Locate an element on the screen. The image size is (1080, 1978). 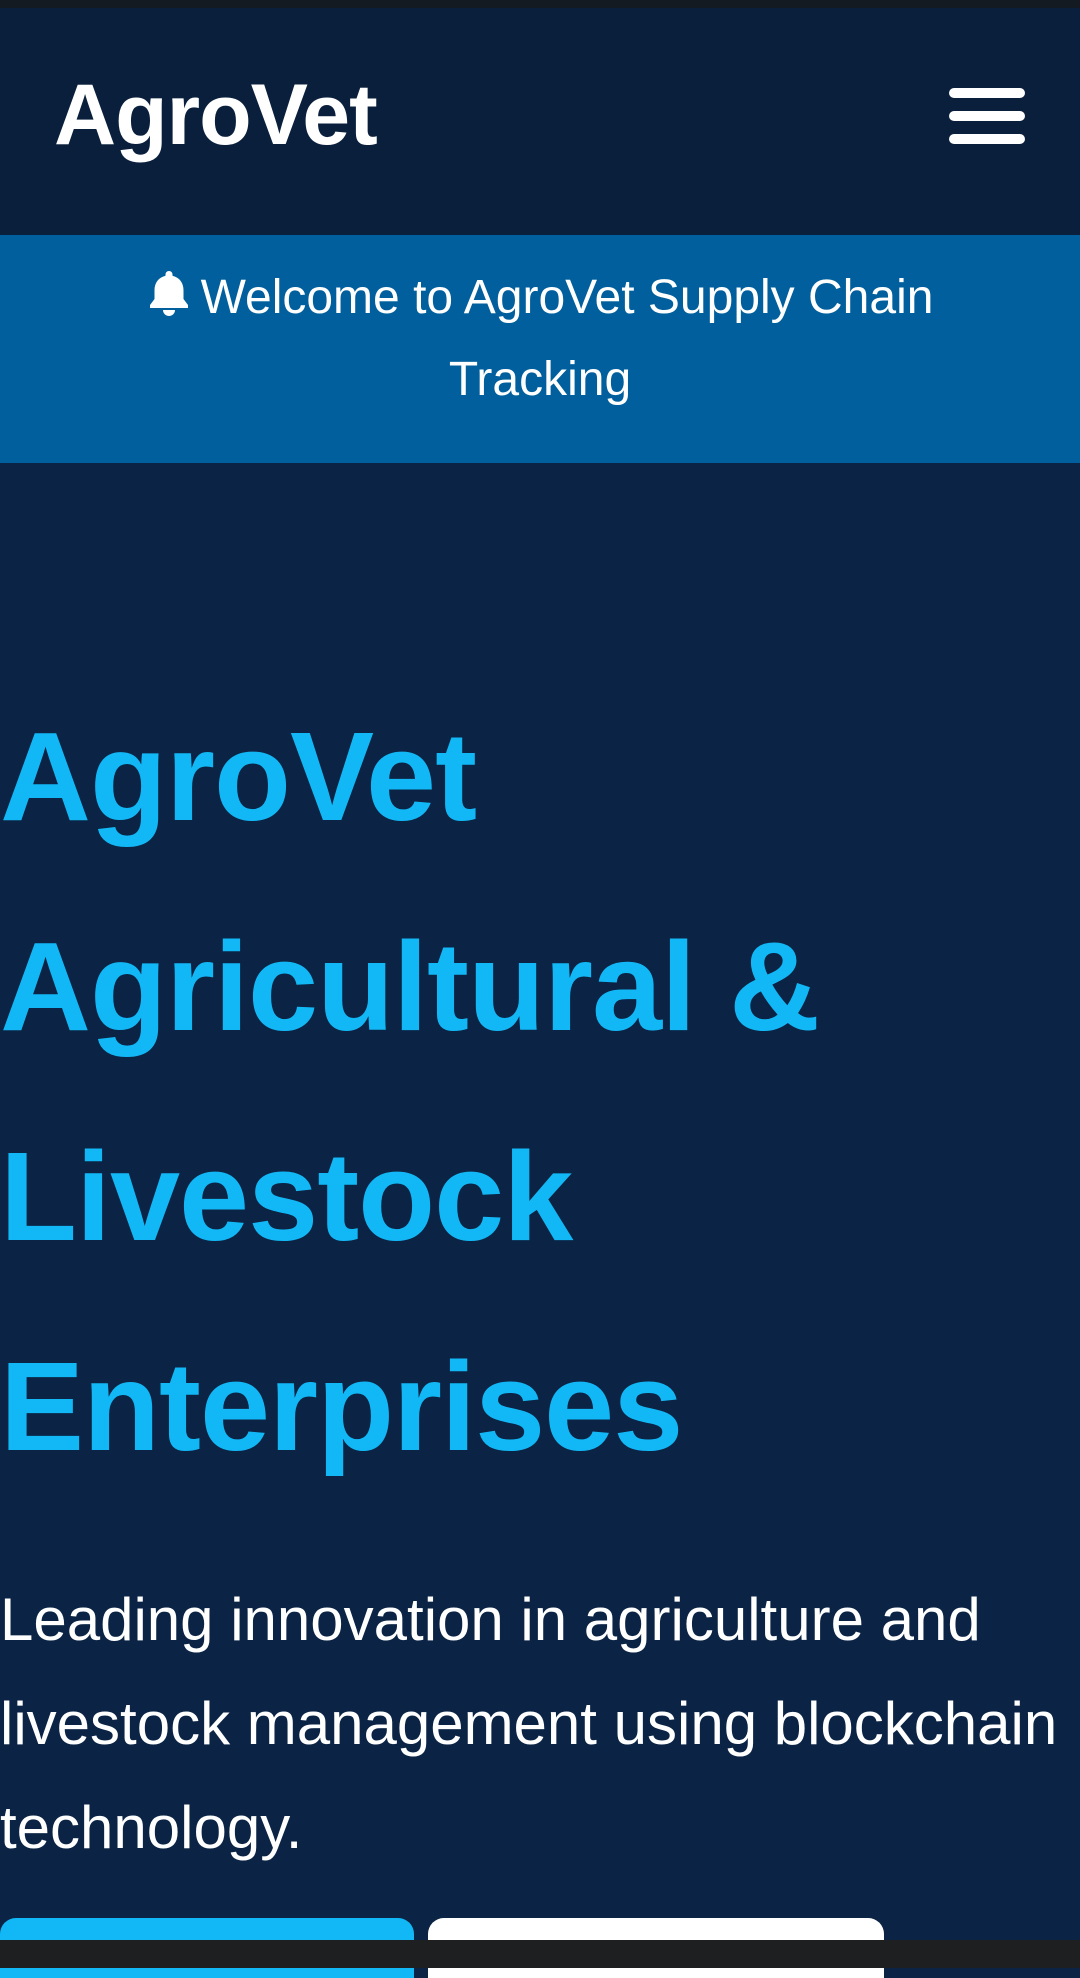
system-navigation-bar is located at coordinates (540, 1954).